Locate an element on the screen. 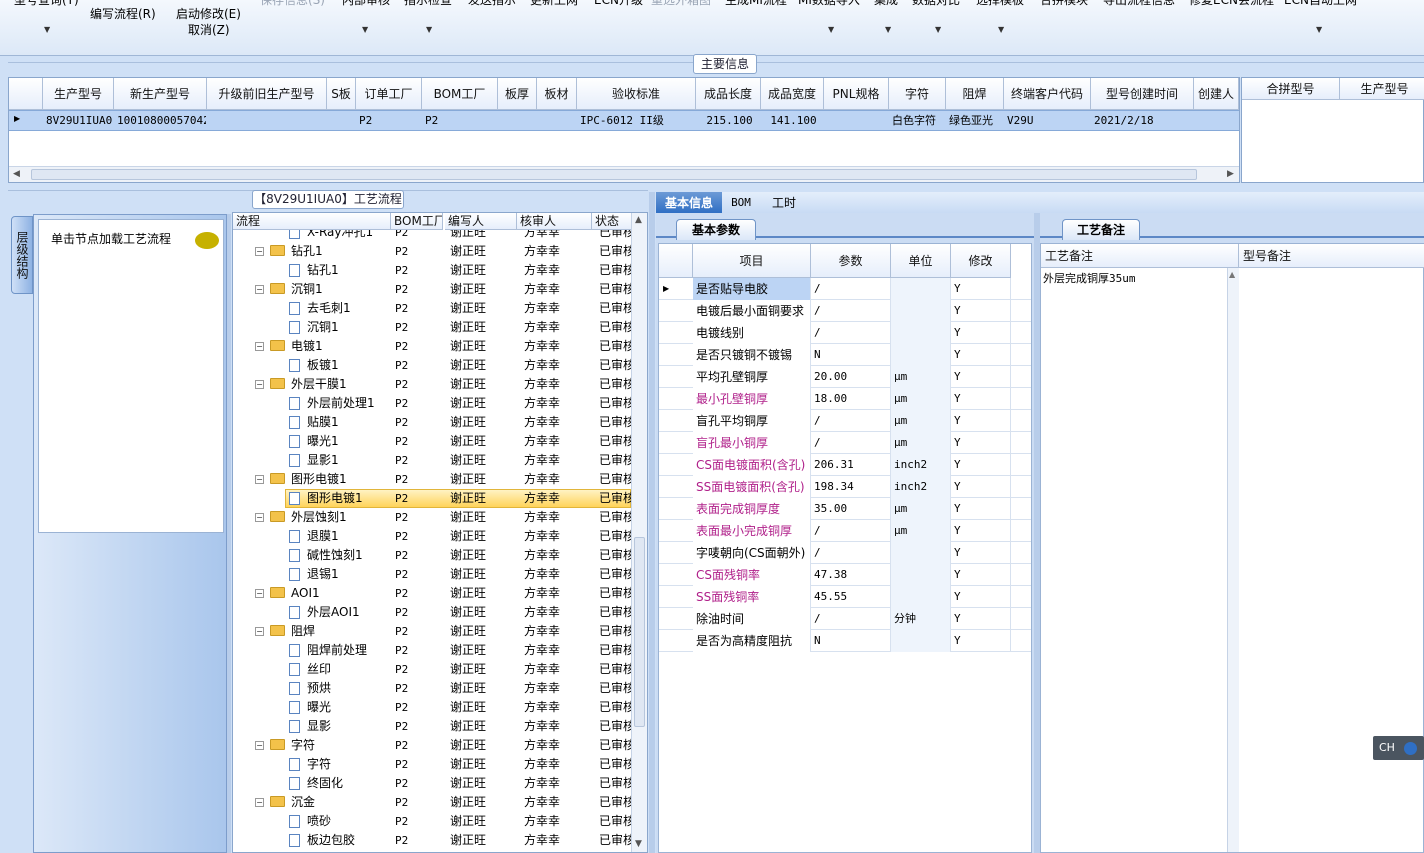 This screenshot has height=853, width=1424. param-value: 47.38 is located at coordinates (851, 575).